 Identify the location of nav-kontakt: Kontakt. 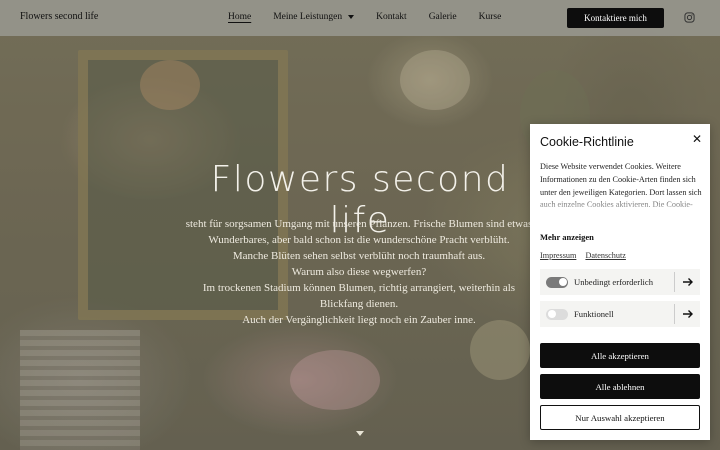
(391, 17).